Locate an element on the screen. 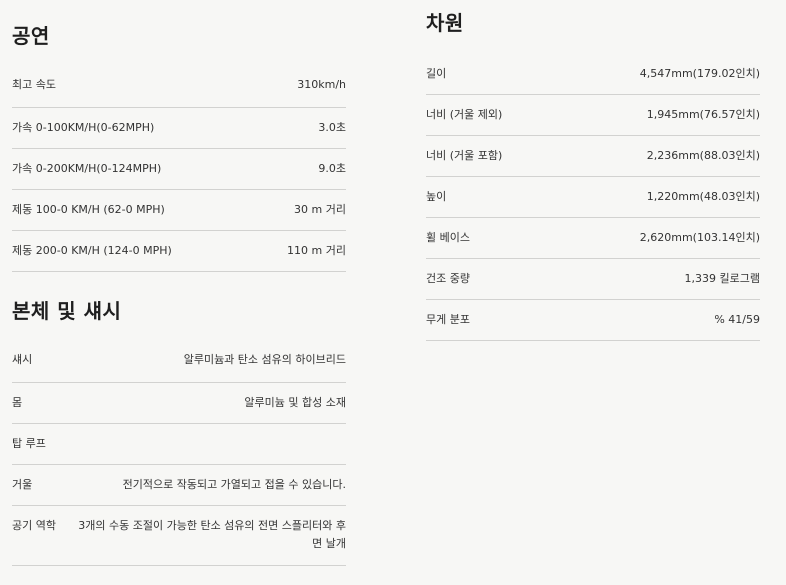 This screenshot has width=786, height=585. spec-value: 1,945mm(76.57인치) is located at coordinates (703, 114).